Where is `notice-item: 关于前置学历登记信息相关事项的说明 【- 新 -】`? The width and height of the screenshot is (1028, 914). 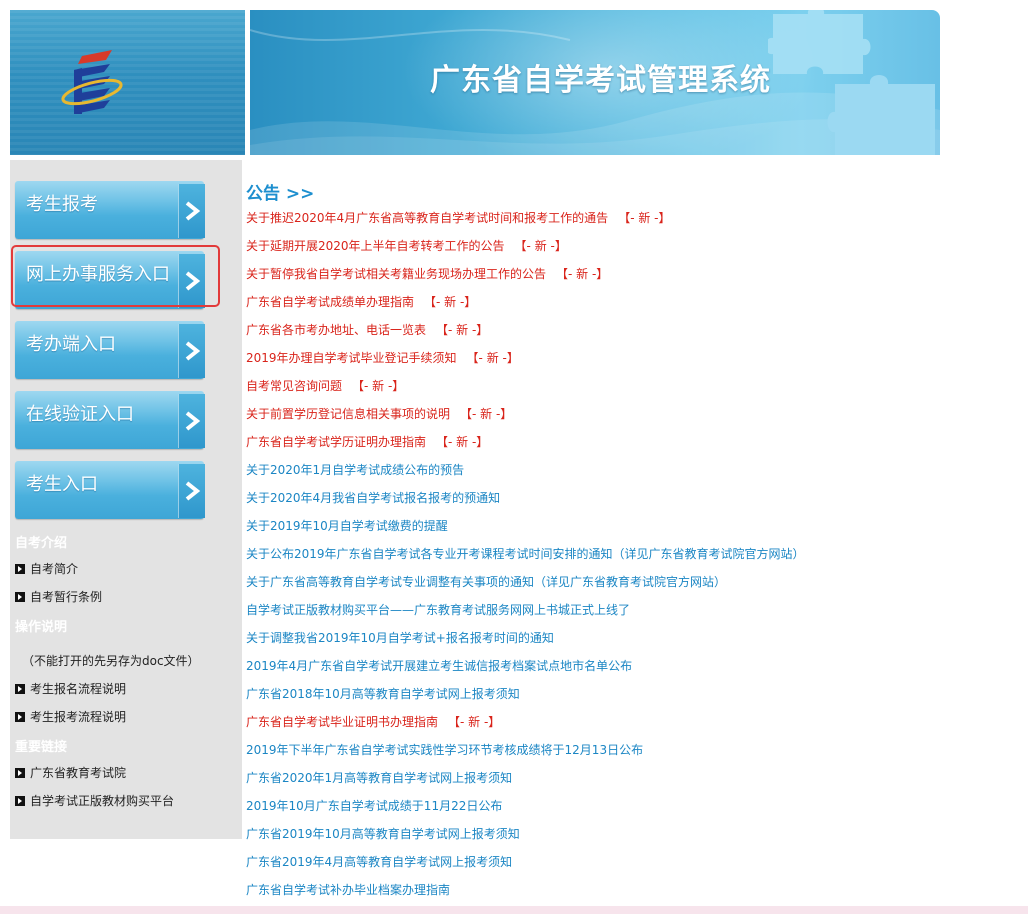
notice-item: 关于前置学历登记信息相关事项的说明 【- 新 -】 is located at coordinates (525, 419).